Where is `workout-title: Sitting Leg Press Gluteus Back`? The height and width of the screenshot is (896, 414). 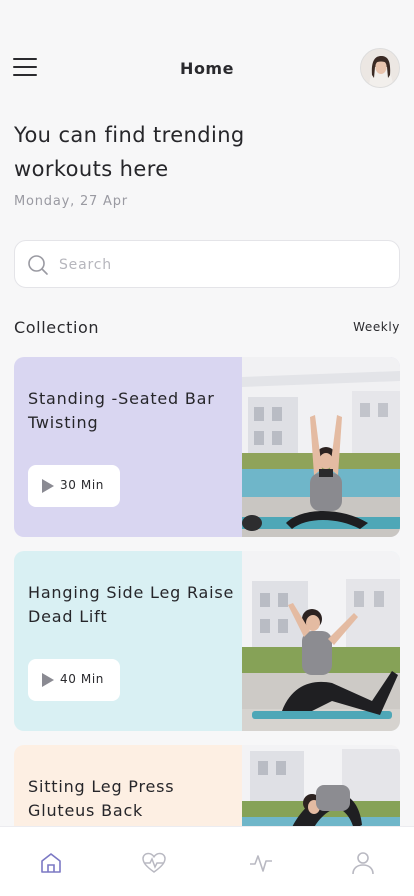 workout-title: Sitting Leg Press Gluteus Back is located at coordinates (101, 798).